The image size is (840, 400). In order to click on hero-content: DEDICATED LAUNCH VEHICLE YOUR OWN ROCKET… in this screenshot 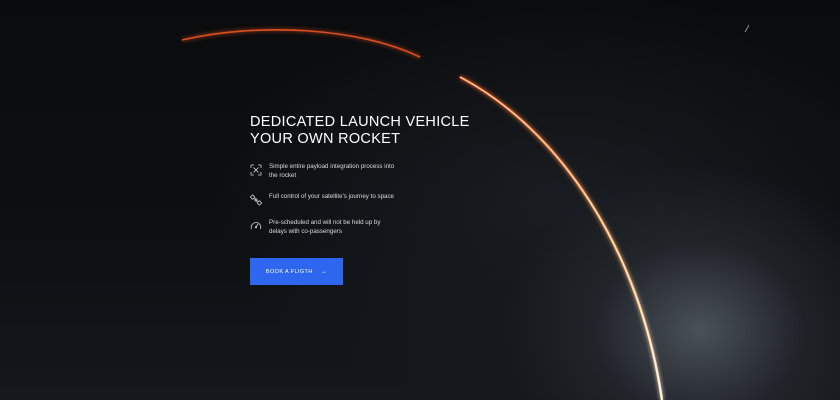, I will do `click(380, 181)`.